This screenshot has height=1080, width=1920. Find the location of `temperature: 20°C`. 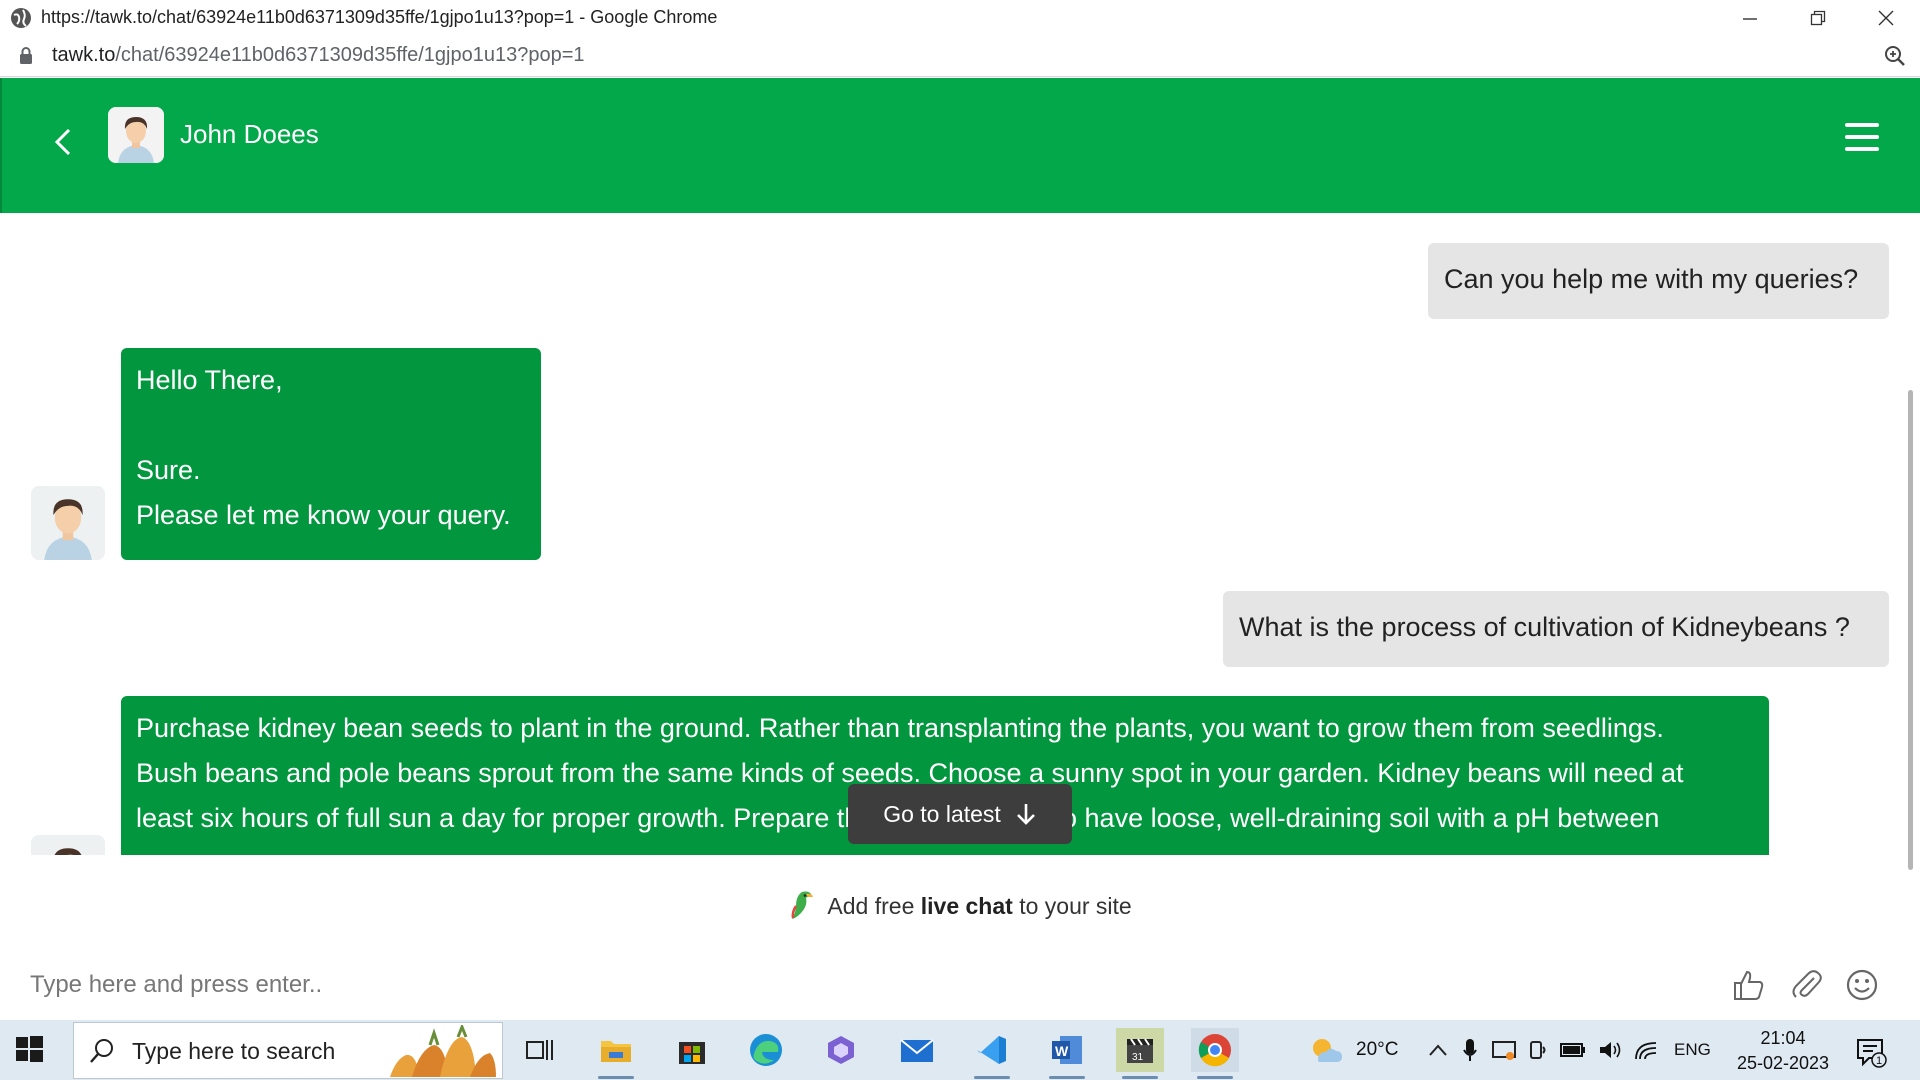

temperature: 20°C is located at coordinates (1377, 1049).